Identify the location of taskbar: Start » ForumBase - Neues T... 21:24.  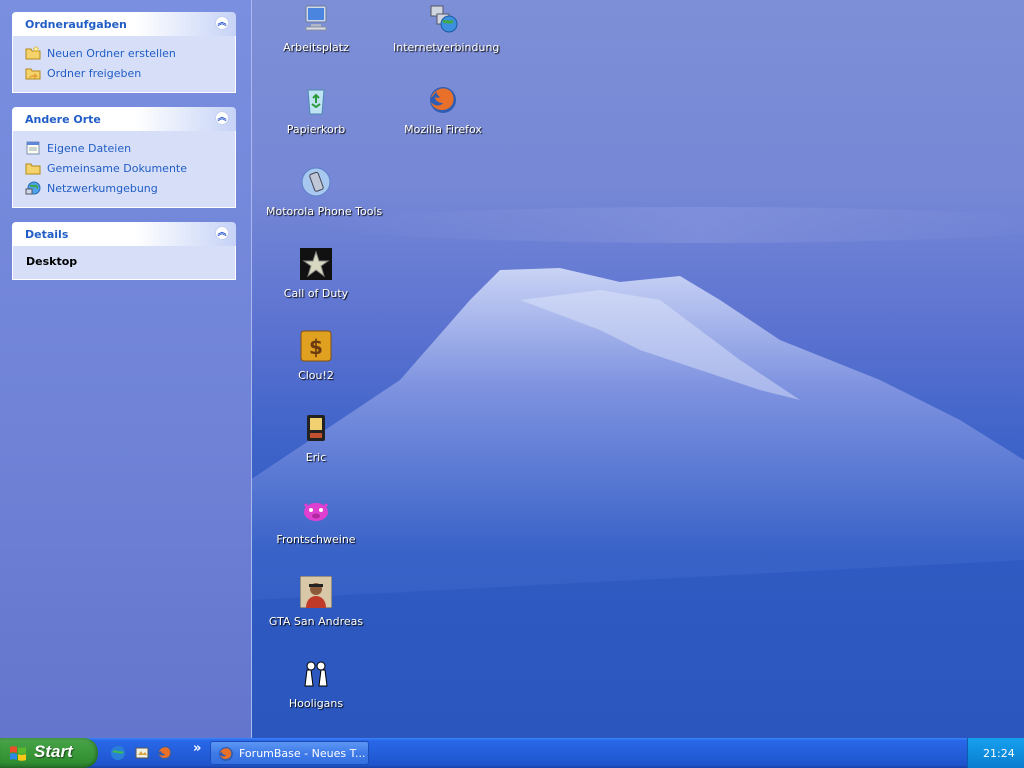
(512, 753).